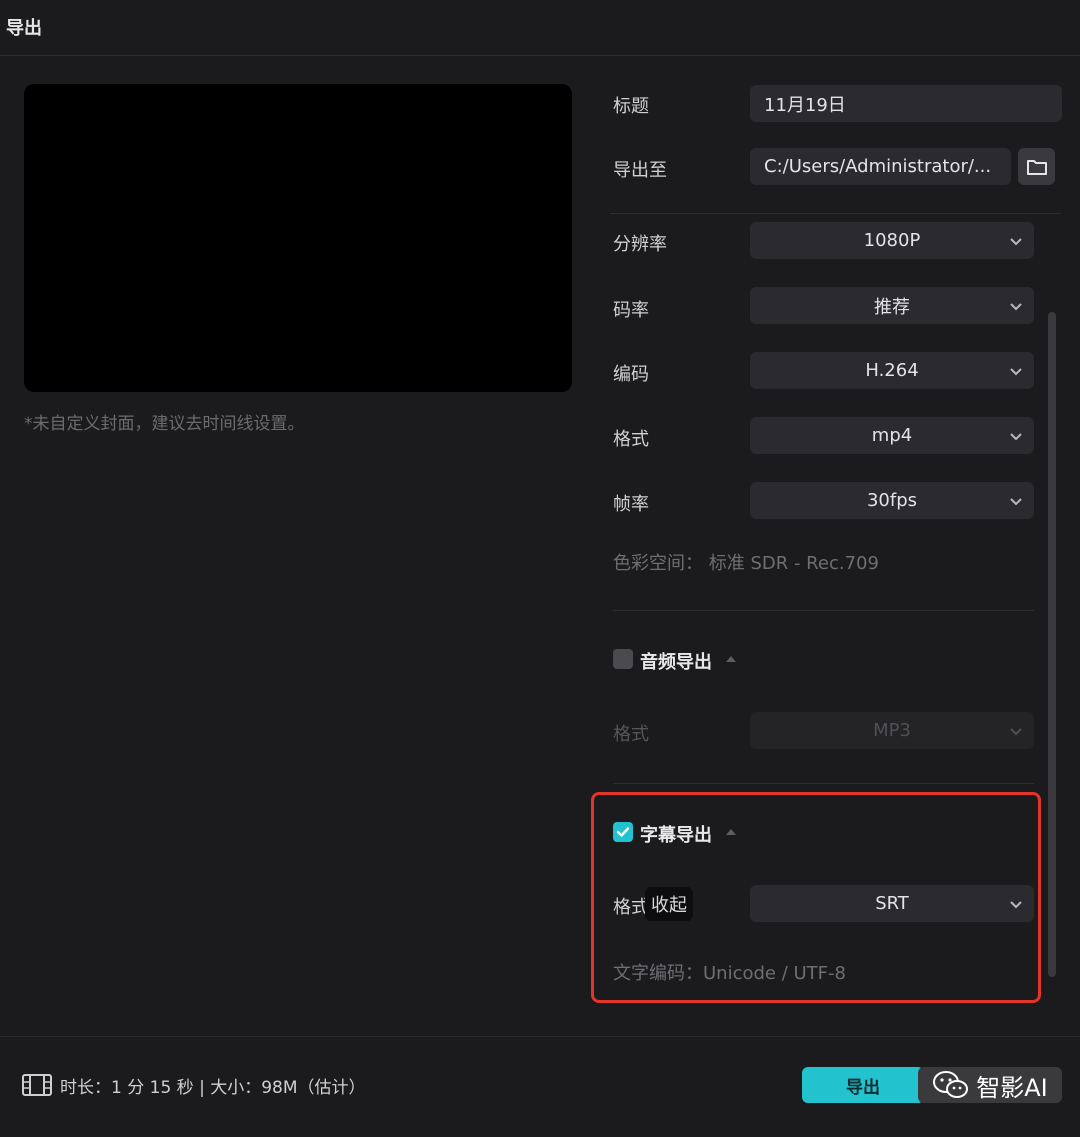  Describe the element at coordinates (816, 897) in the screenshot. I see `subtitle-highlight-box` at that location.